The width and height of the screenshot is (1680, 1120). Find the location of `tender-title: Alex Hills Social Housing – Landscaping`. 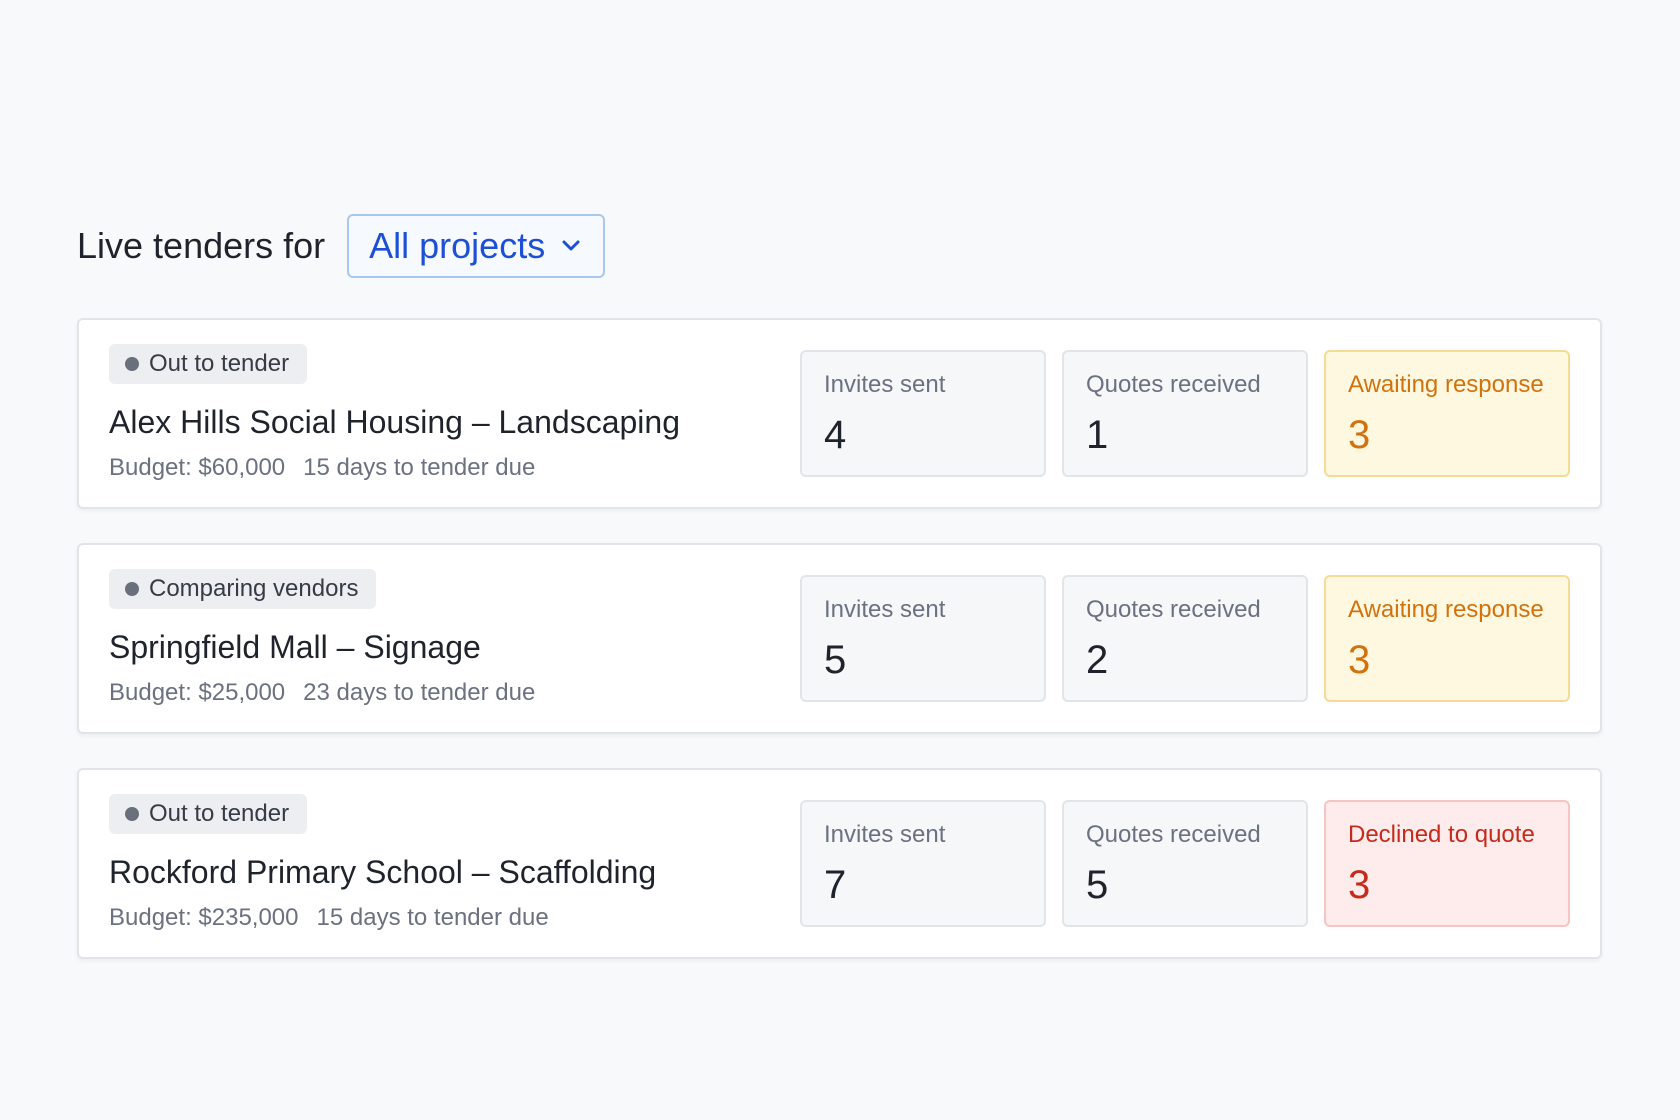

tender-title: Alex Hills Social Housing – Landscaping is located at coordinates (394, 422).